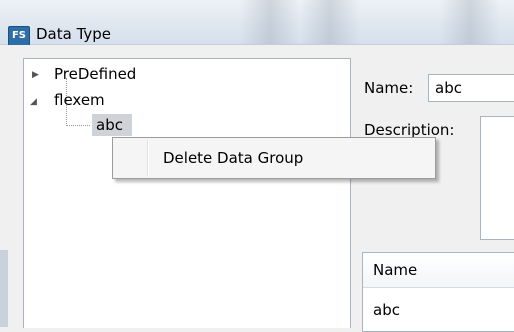  Describe the element at coordinates (386, 310) in the screenshot. I see `grid-cell: abc` at that location.